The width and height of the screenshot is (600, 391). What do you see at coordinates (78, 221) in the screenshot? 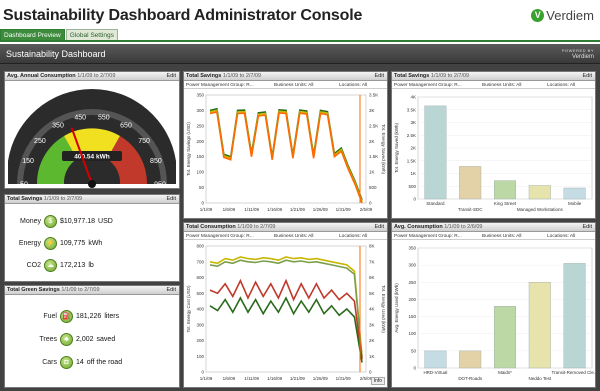
I see `stat-value: $10,977.18` at bounding box center [78, 221].